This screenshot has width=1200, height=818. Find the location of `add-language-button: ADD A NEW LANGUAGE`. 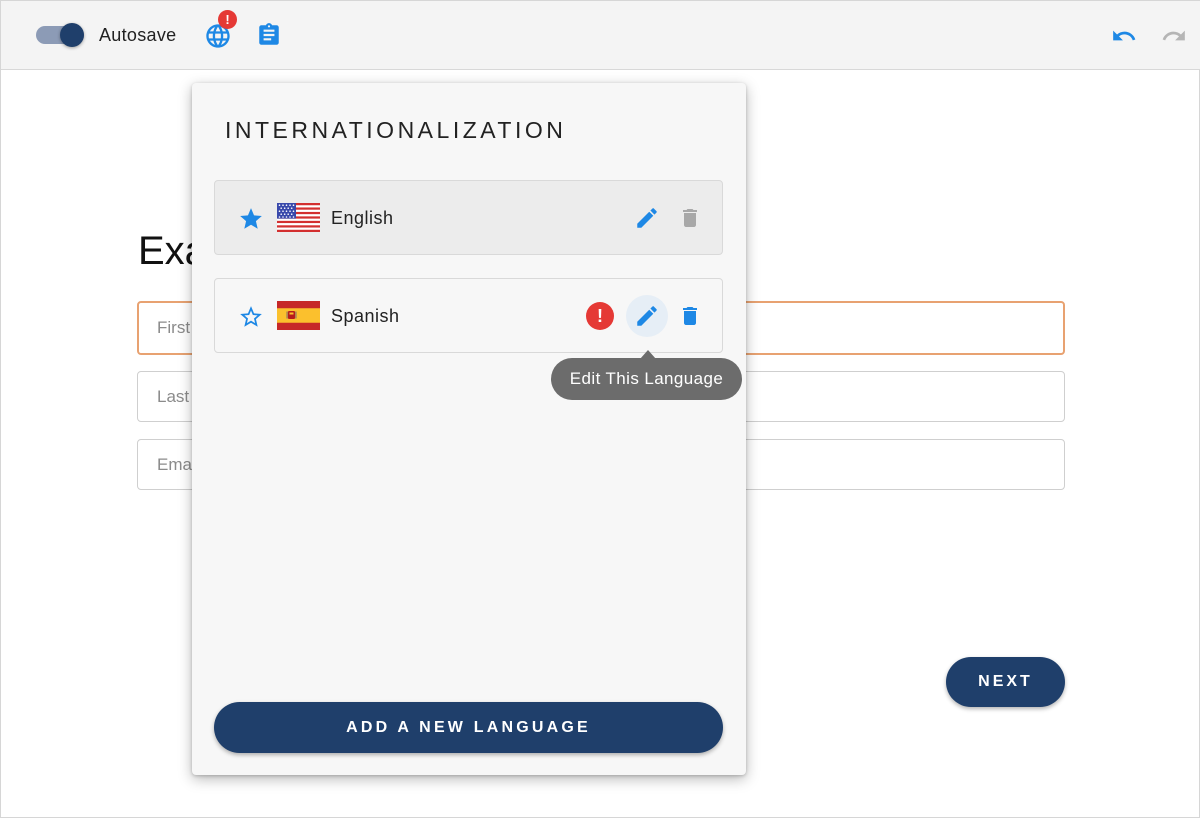

add-language-button: ADD A NEW LANGUAGE is located at coordinates (468, 727).